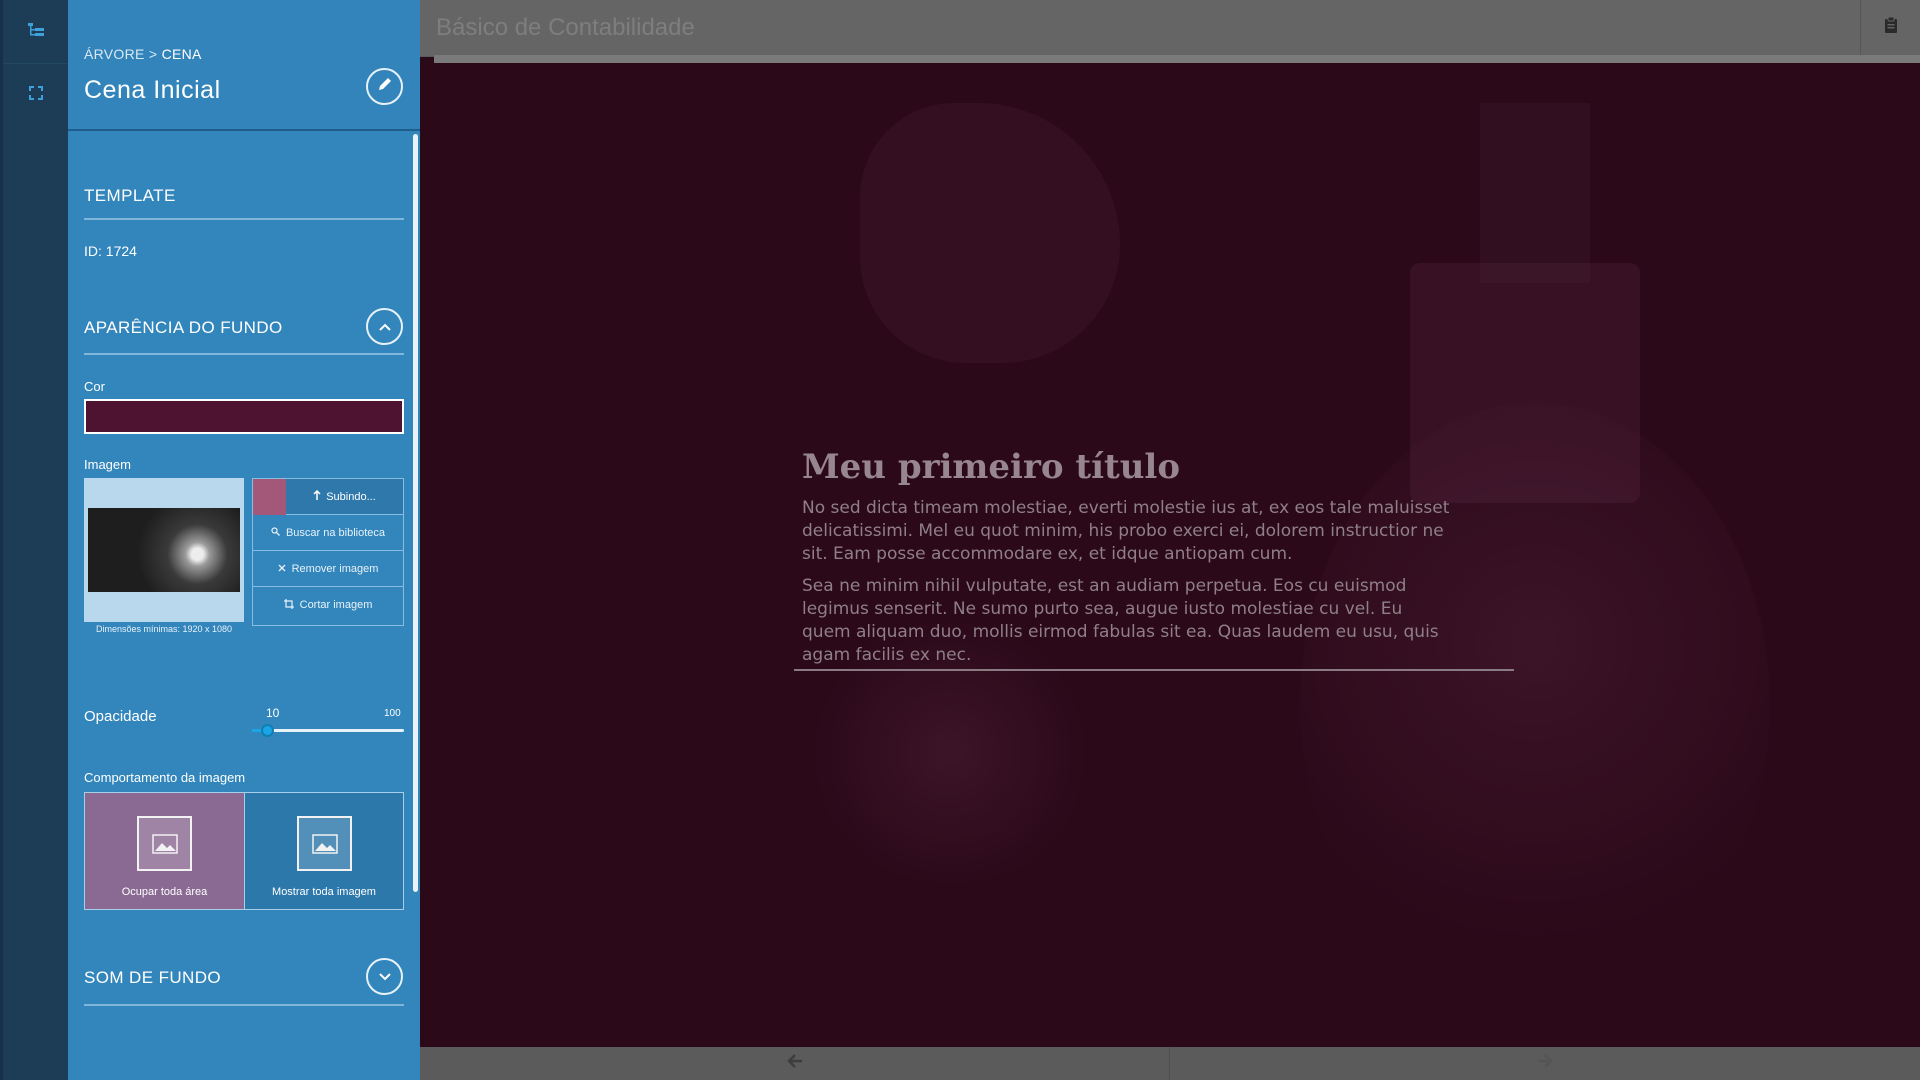 This screenshot has height=1080, width=1920. What do you see at coordinates (288, 605) in the screenshot?
I see `crop-icon` at bounding box center [288, 605].